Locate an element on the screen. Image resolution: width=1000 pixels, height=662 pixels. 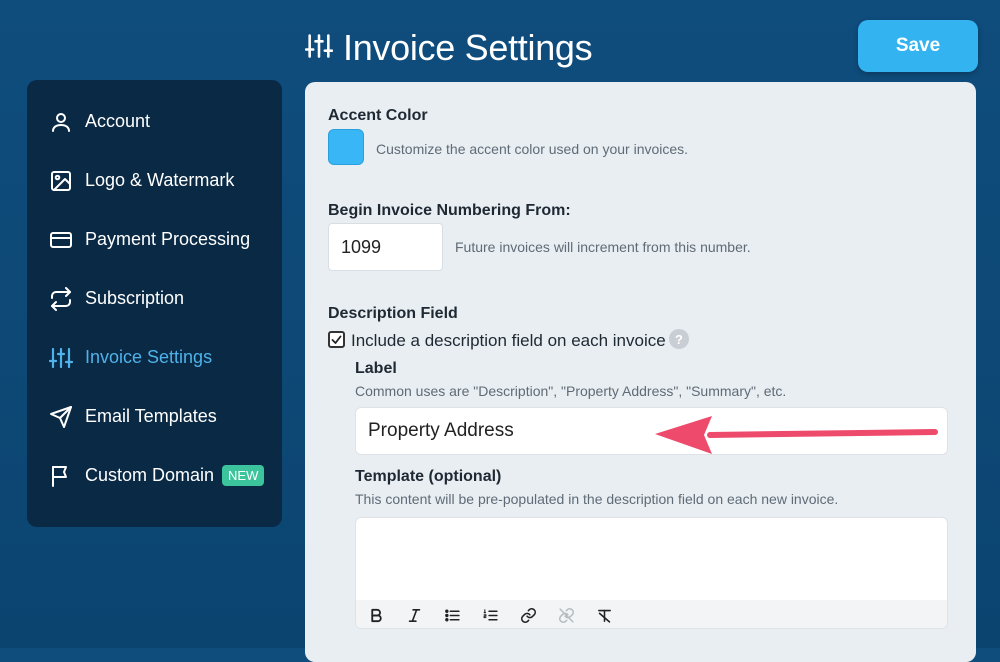
accent-color-label: Accent Color is located at coordinates (378, 115).